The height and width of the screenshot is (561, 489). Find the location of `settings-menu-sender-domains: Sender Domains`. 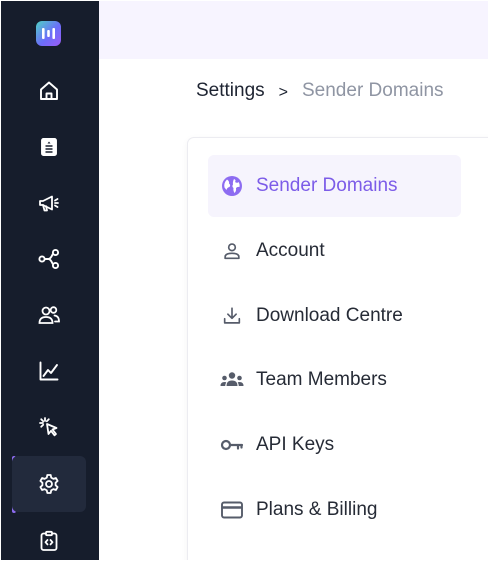

settings-menu-sender-domains: Sender Domains is located at coordinates (334, 186).